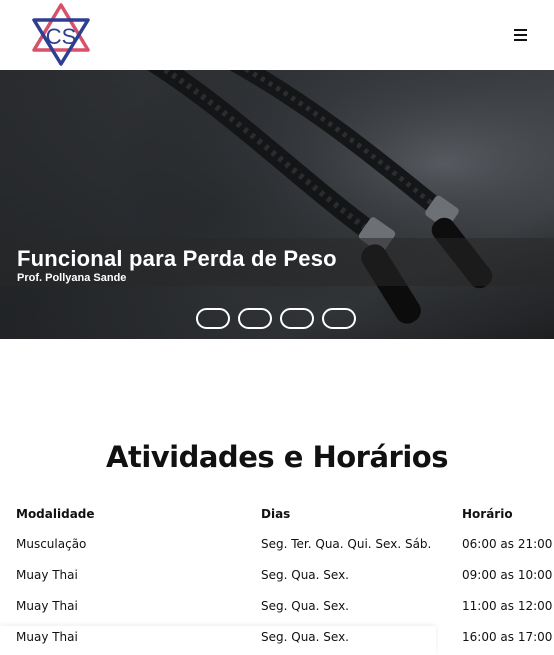  I want to click on schedule-section-title: Atividades e Horários, so click(277, 457).